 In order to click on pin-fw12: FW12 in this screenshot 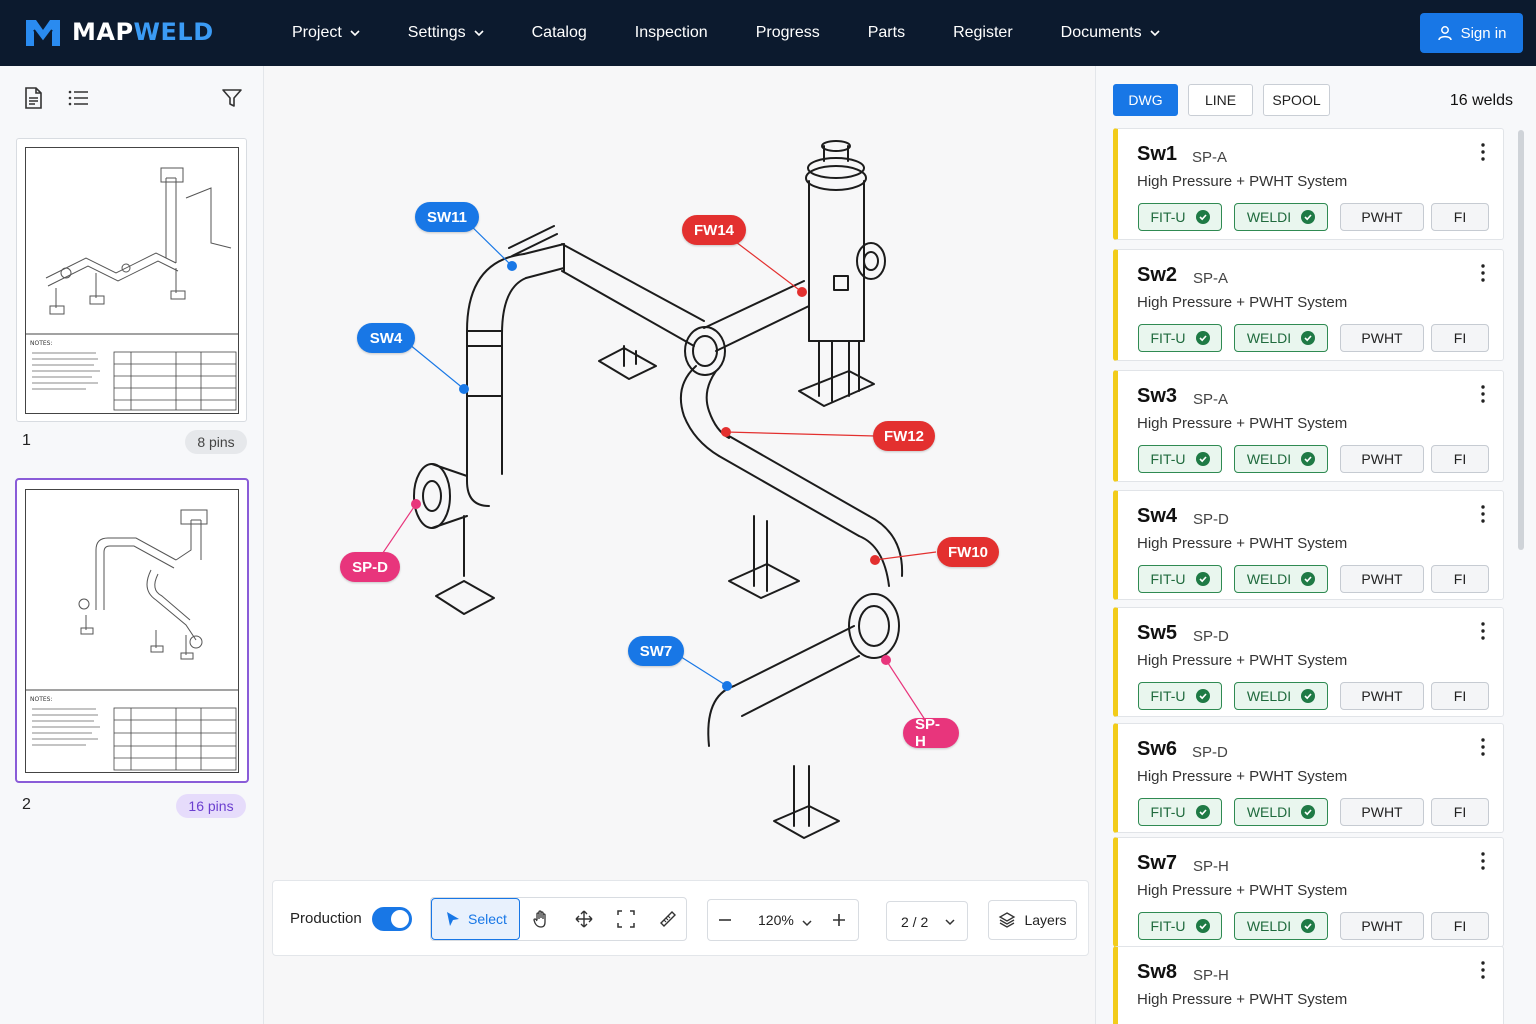, I will do `click(904, 436)`.